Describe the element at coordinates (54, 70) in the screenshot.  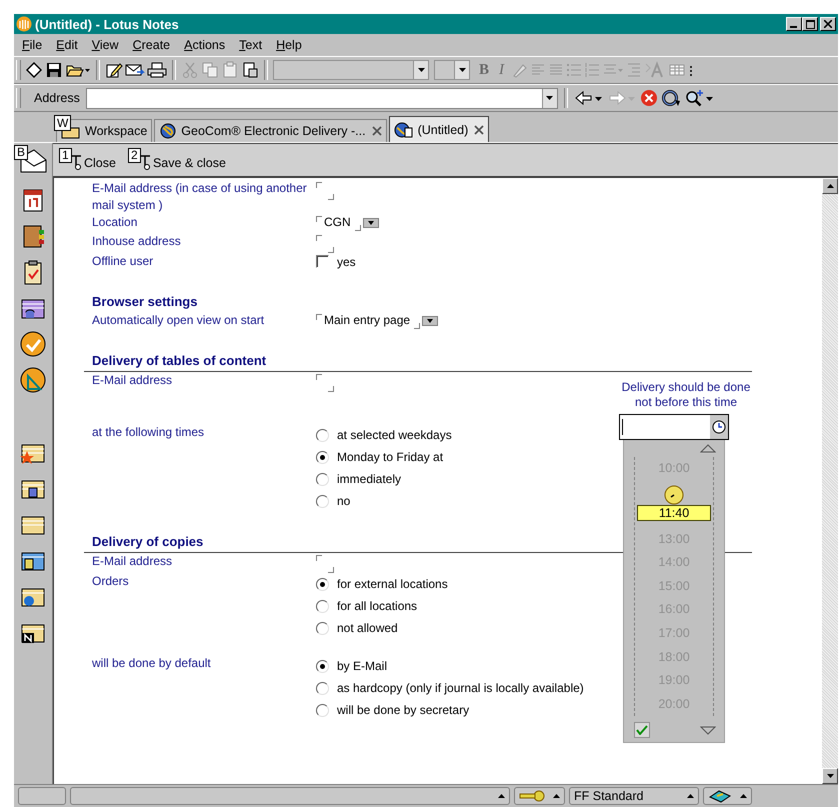
I see `save-icon` at that location.